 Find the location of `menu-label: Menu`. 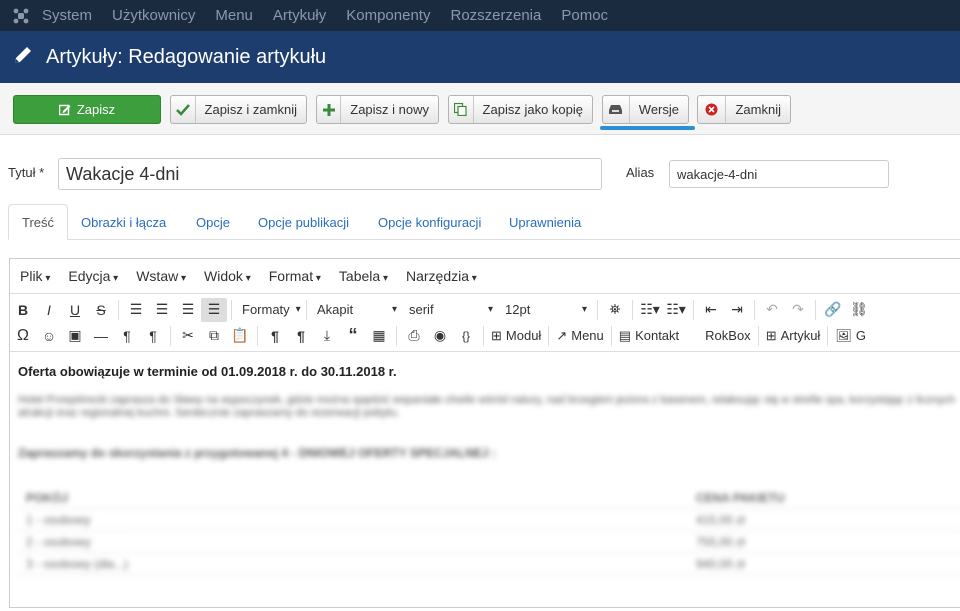

menu-label: Menu is located at coordinates (587, 335).